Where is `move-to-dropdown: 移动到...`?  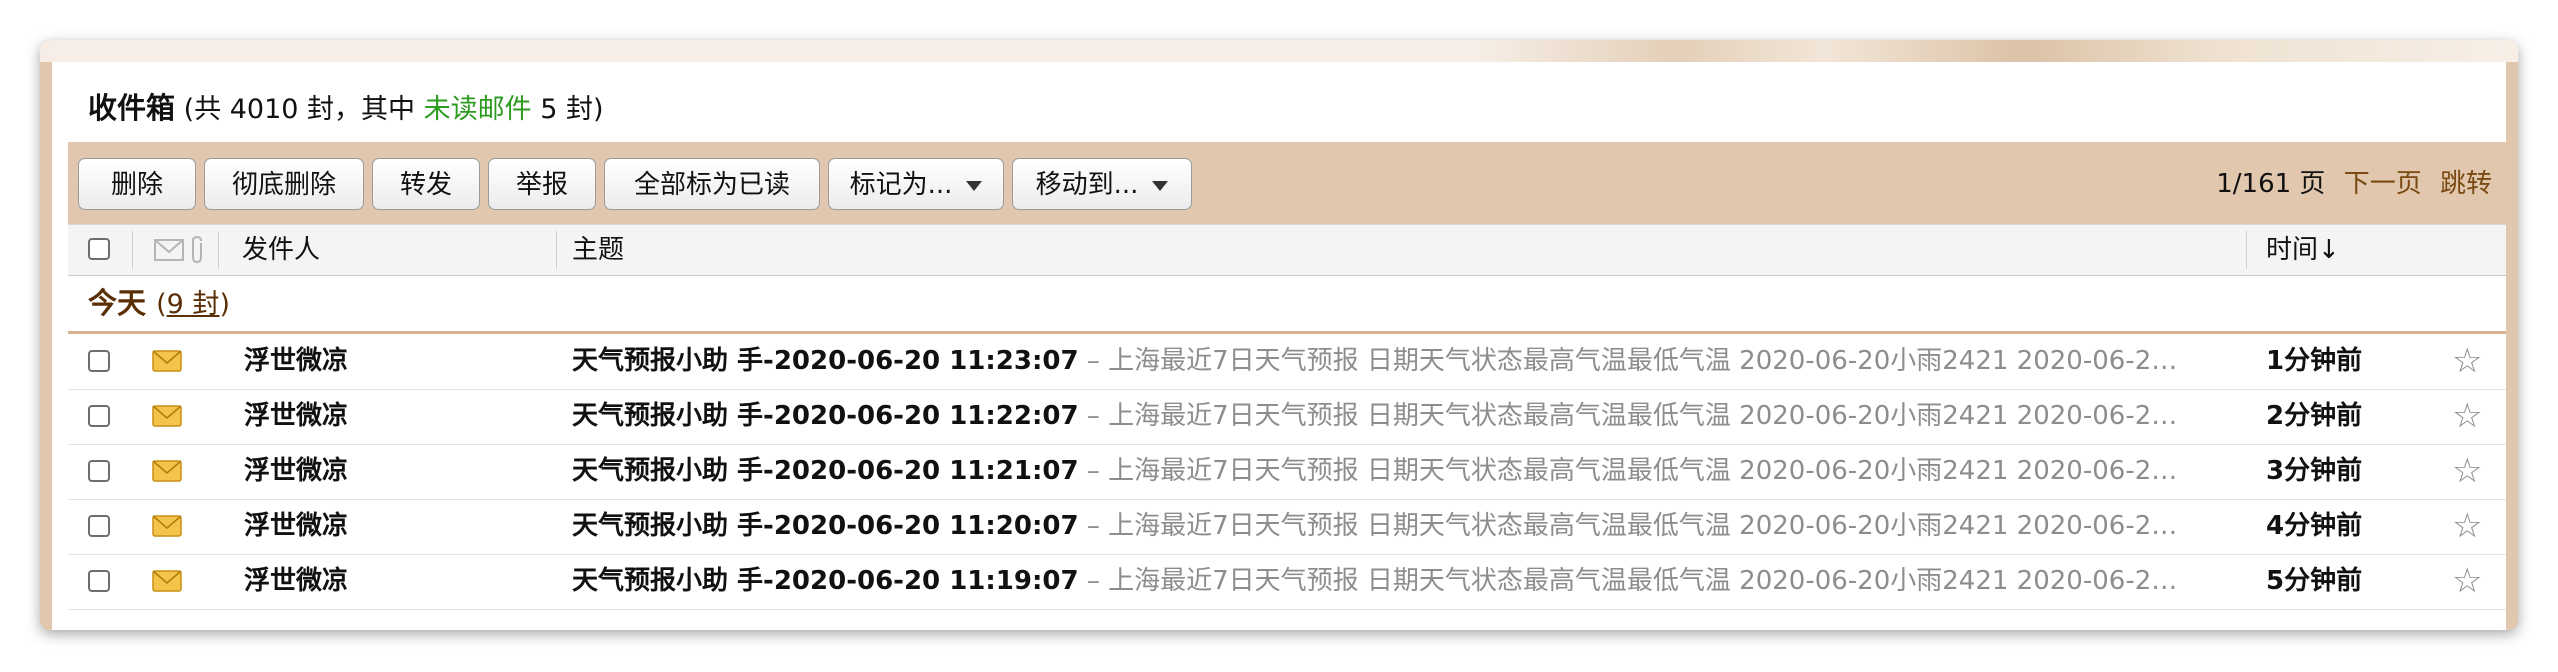
move-to-dropdown: 移动到... is located at coordinates (1102, 184).